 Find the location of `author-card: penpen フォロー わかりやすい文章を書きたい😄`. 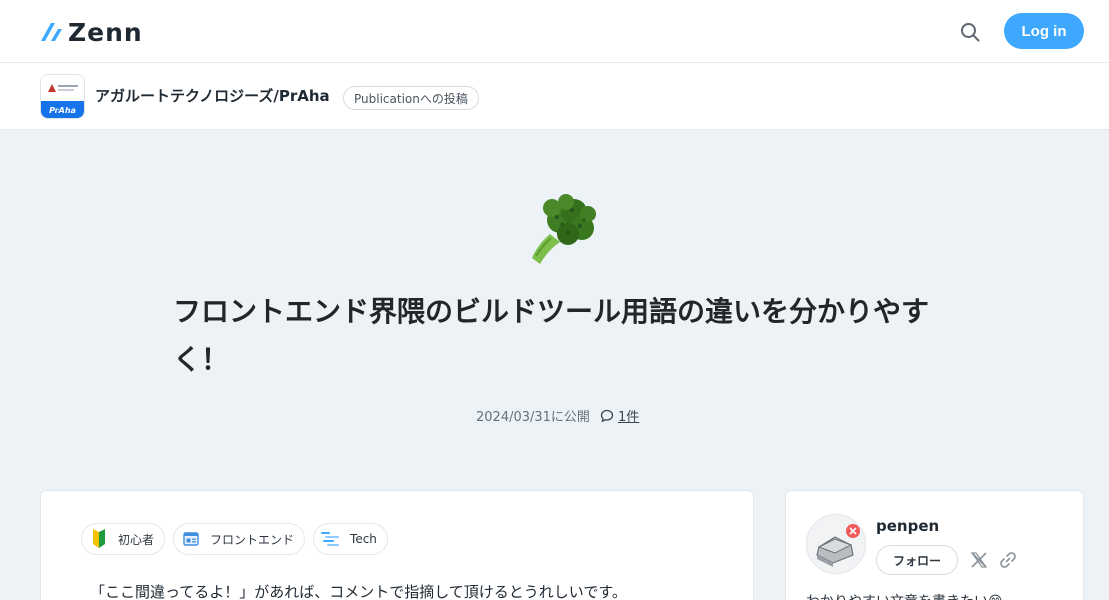

author-card: penpen フォロー わかりやすい文章を書きたい😄 is located at coordinates (934, 545).